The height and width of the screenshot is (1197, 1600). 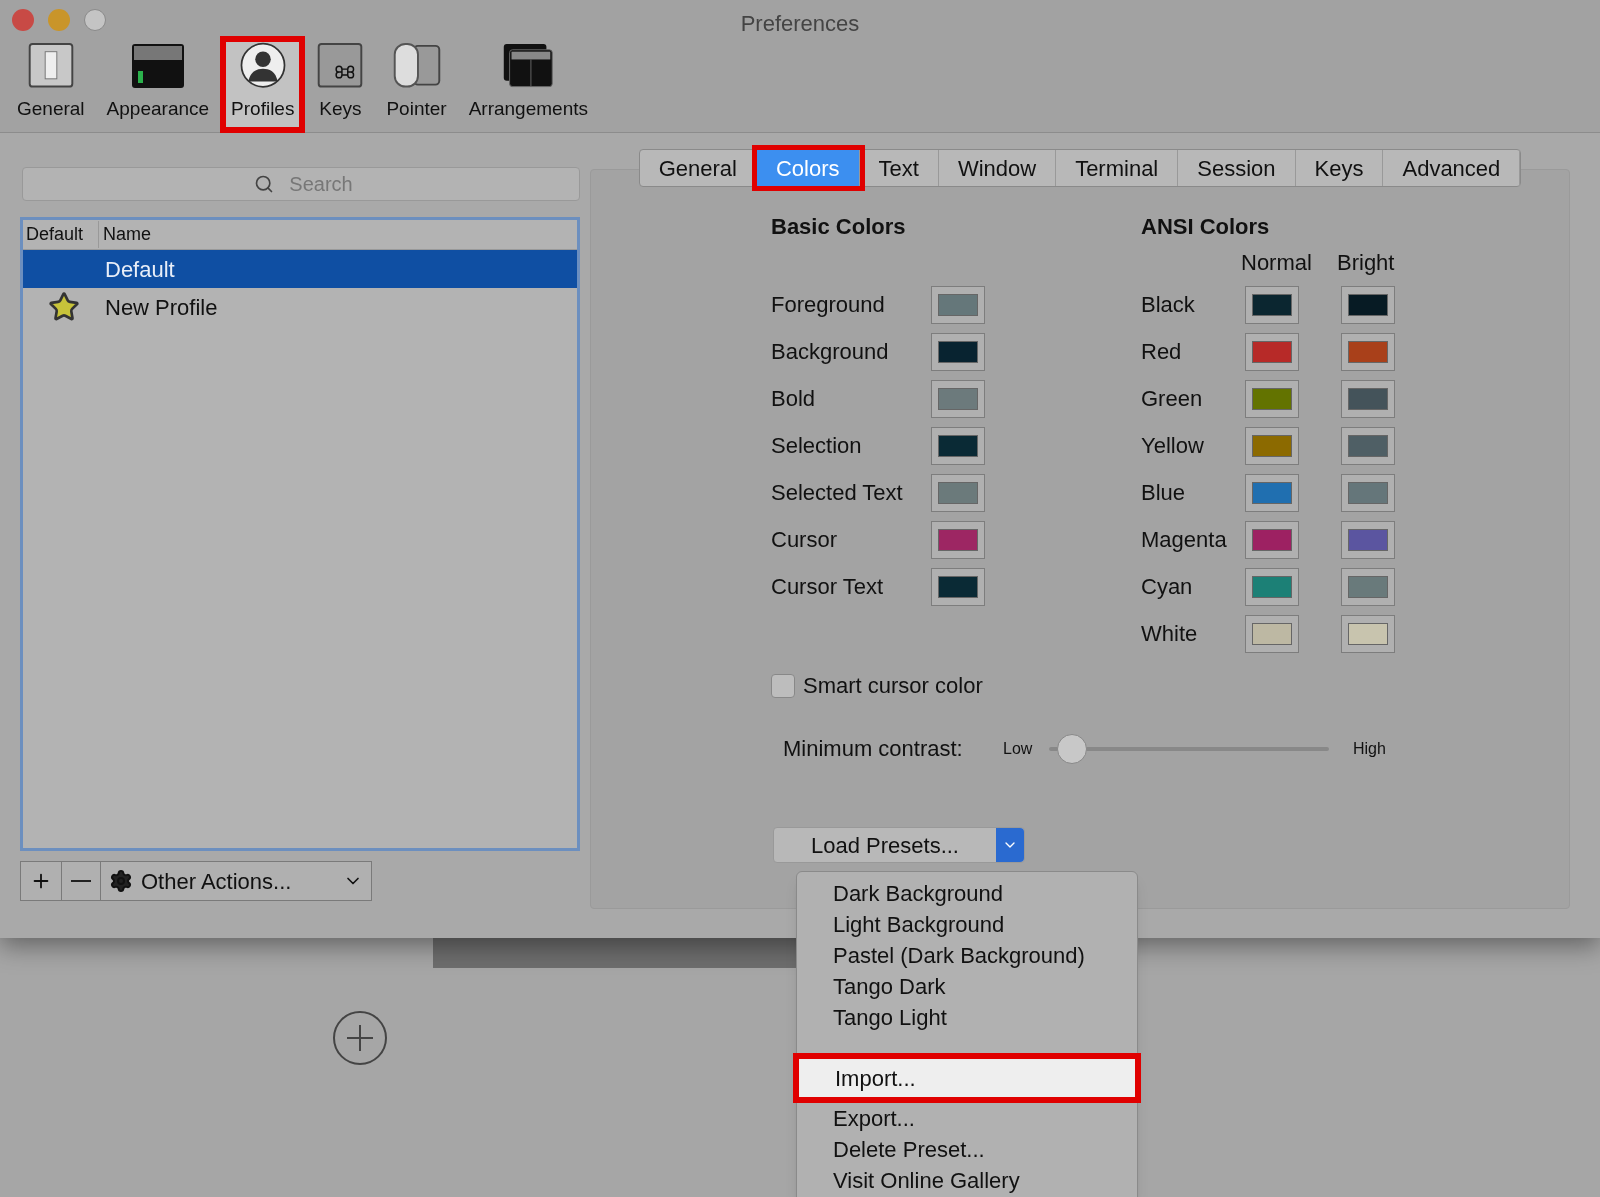 What do you see at coordinates (95, 20) in the screenshot?
I see `zoom-button` at bounding box center [95, 20].